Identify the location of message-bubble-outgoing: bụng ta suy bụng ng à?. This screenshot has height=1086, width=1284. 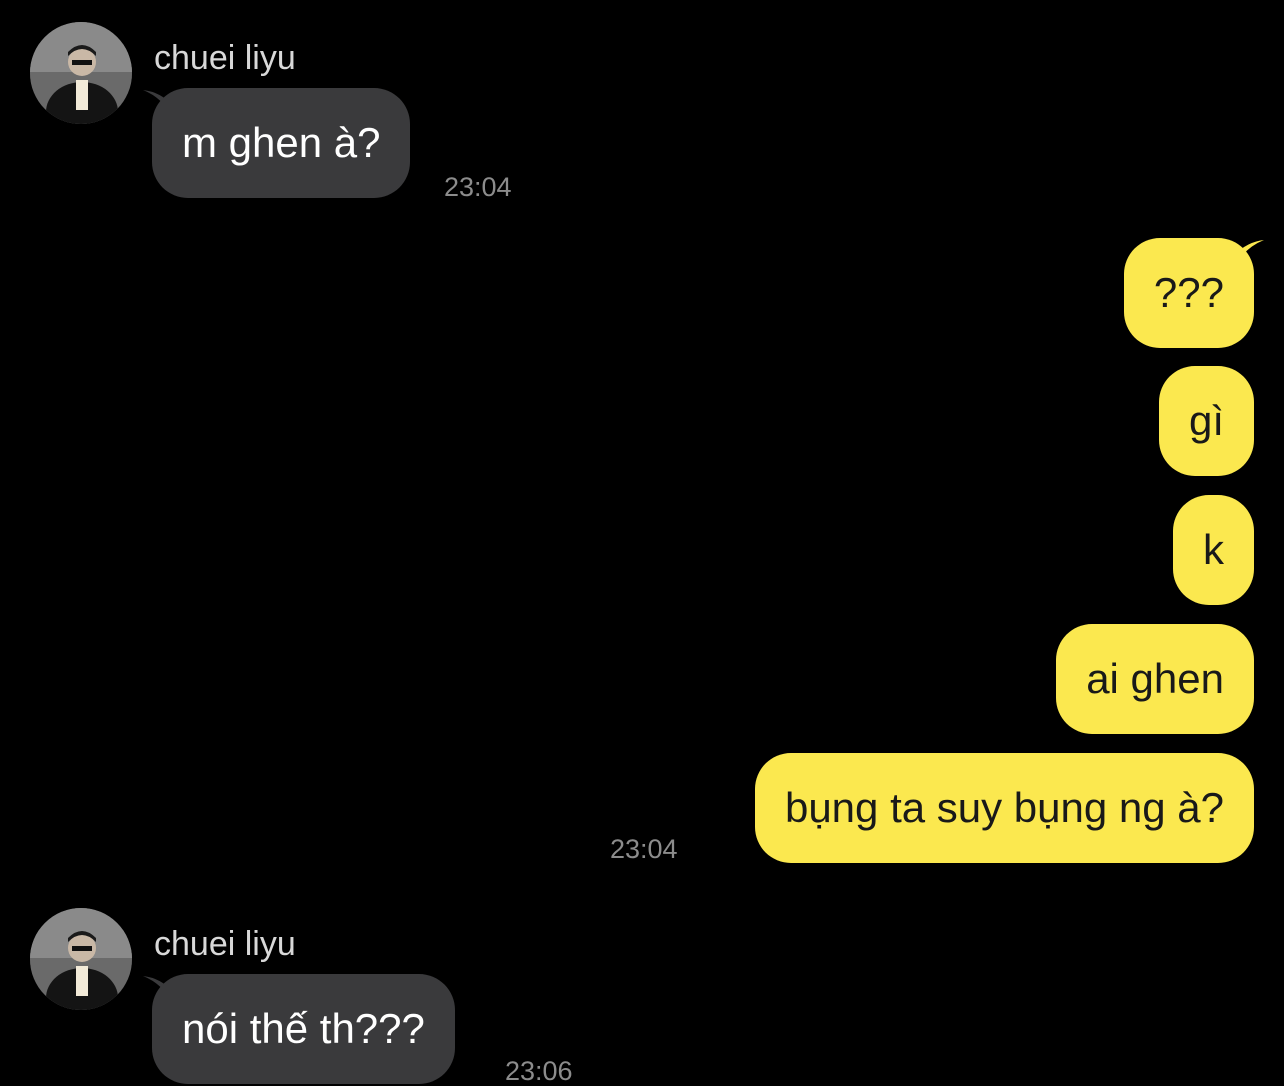
(1004, 808).